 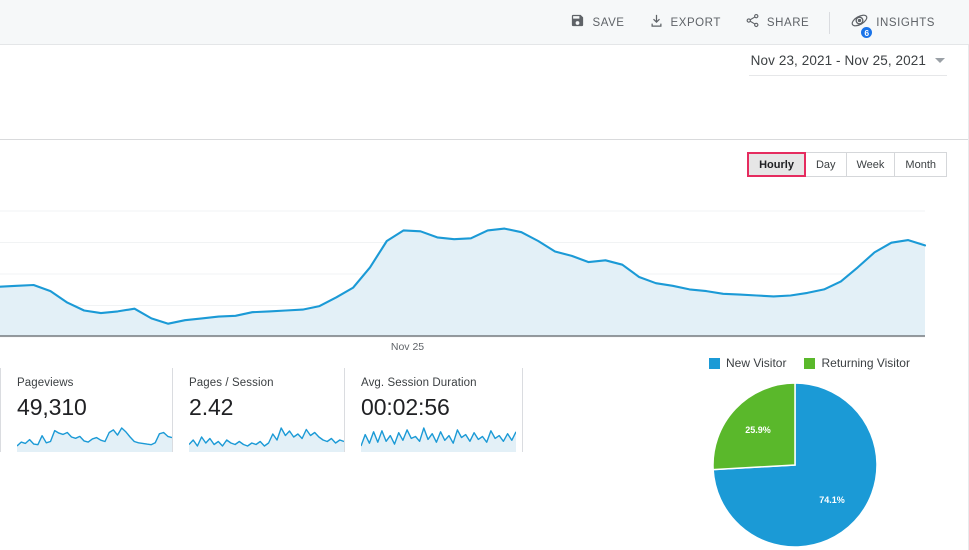 I want to click on chart-x-tick-label: Nov 25, so click(x=407, y=347).